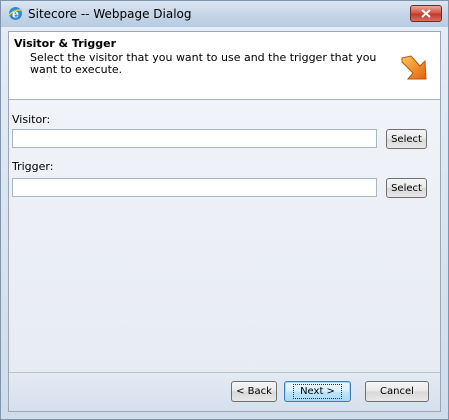  Describe the element at coordinates (406, 188) in the screenshot. I see `trigger-select-button: Select` at that location.